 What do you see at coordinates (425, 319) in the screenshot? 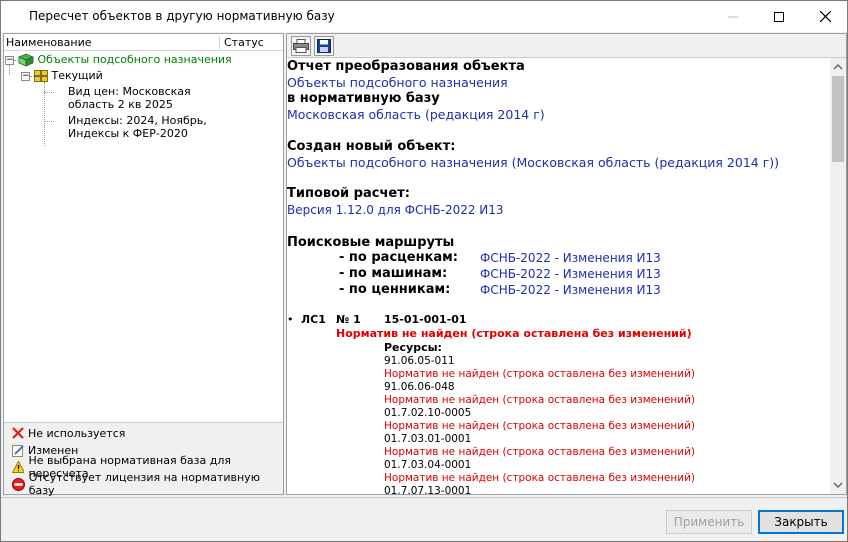
I see `entry-code: 15-01-001-01` at bounding box center [425, 319].